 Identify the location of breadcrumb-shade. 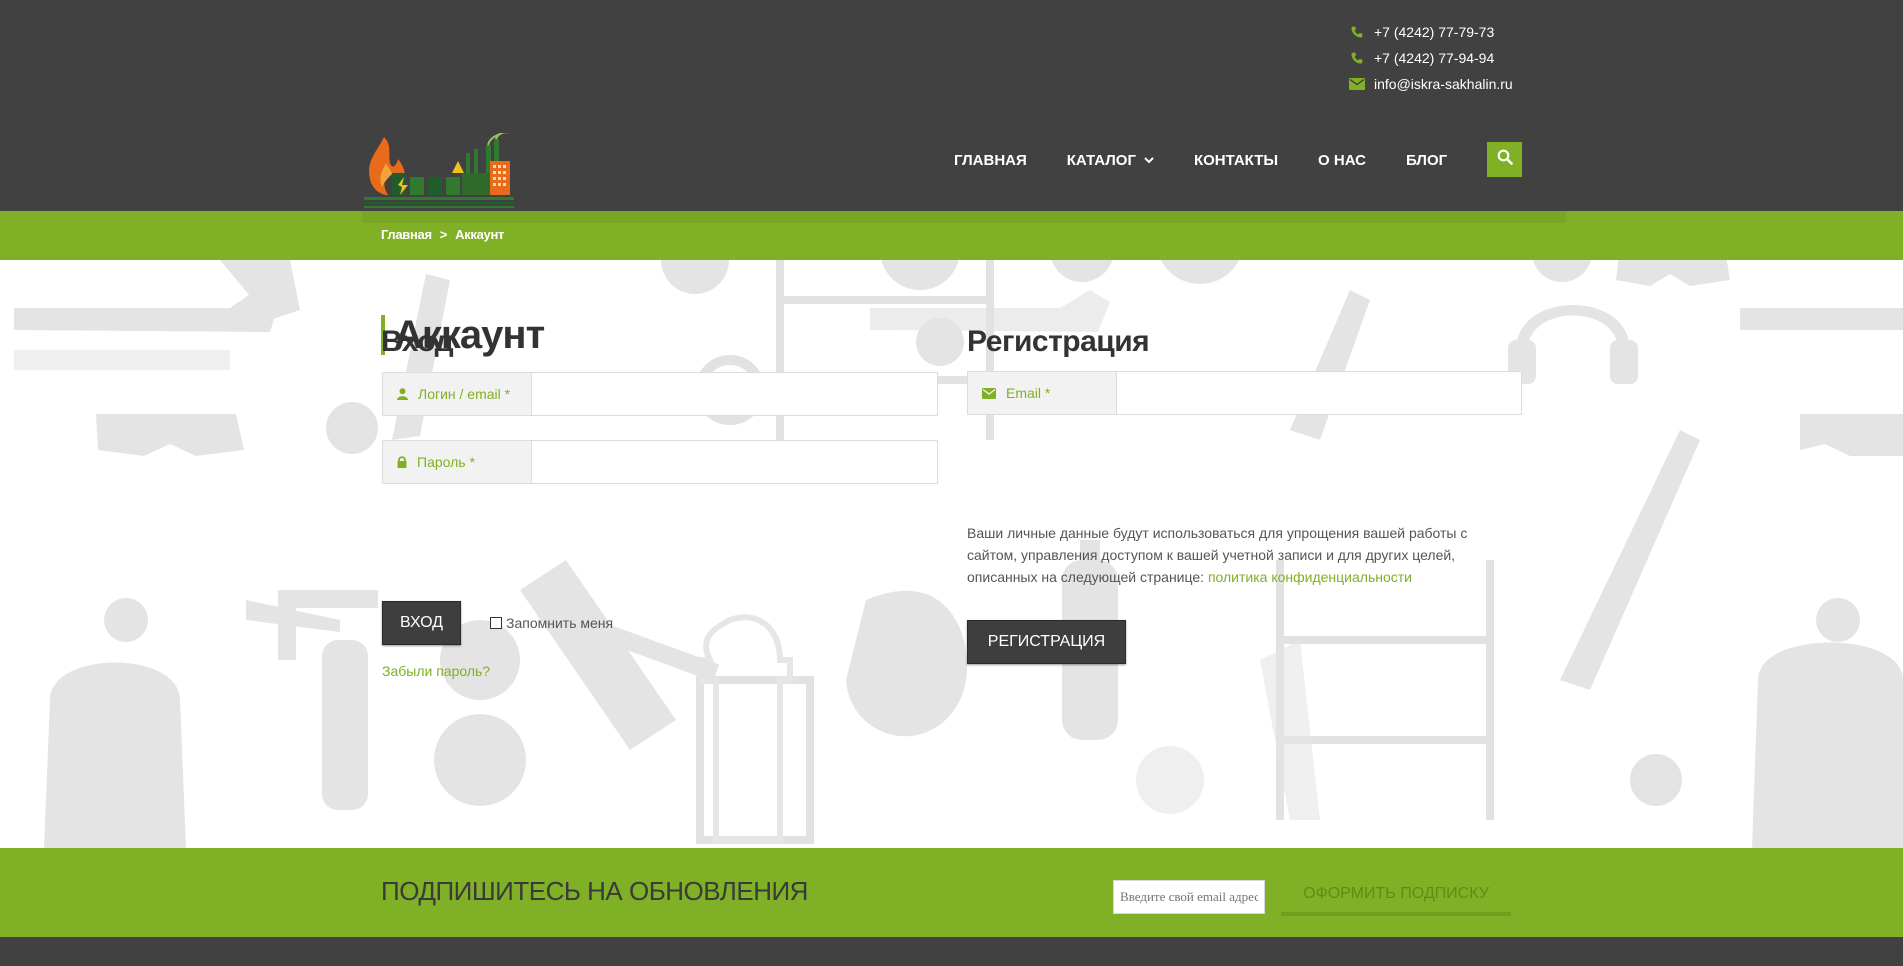
(964, 217).